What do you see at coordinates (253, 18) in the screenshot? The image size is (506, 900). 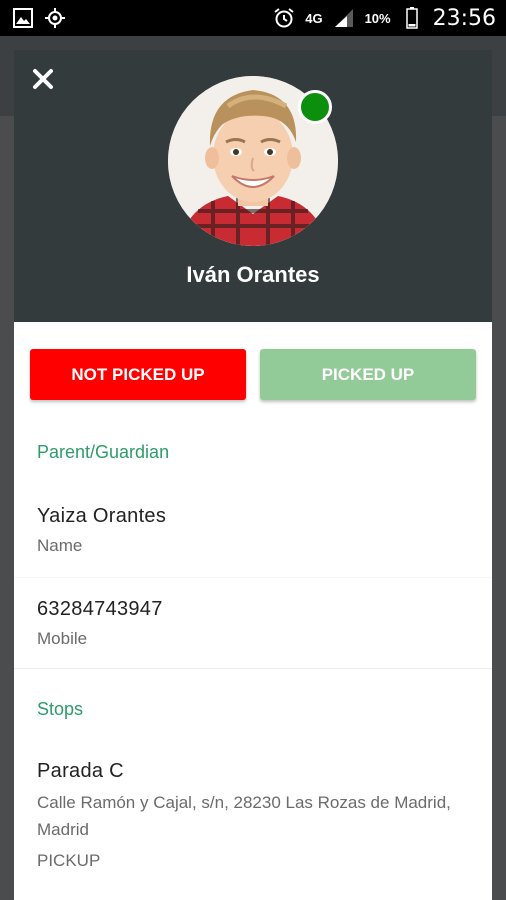 I see `status-bar: 4G 10% 23:56` at bounding box center [253, 18].